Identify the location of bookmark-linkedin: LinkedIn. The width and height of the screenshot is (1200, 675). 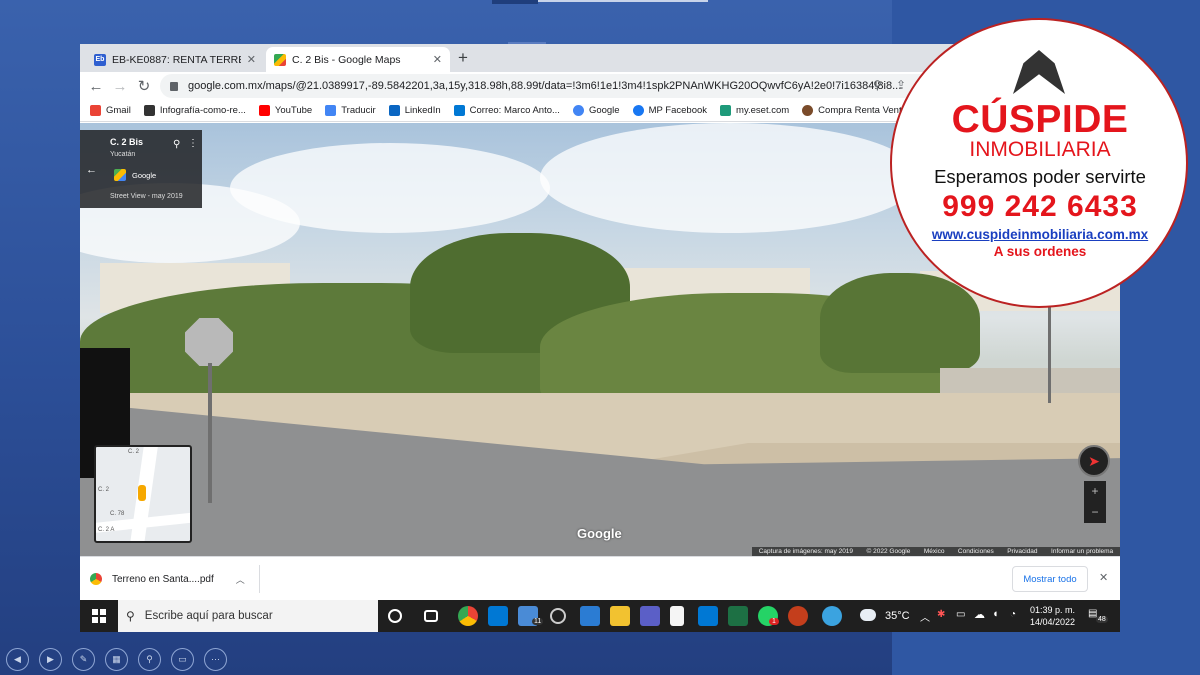
(414, 110).